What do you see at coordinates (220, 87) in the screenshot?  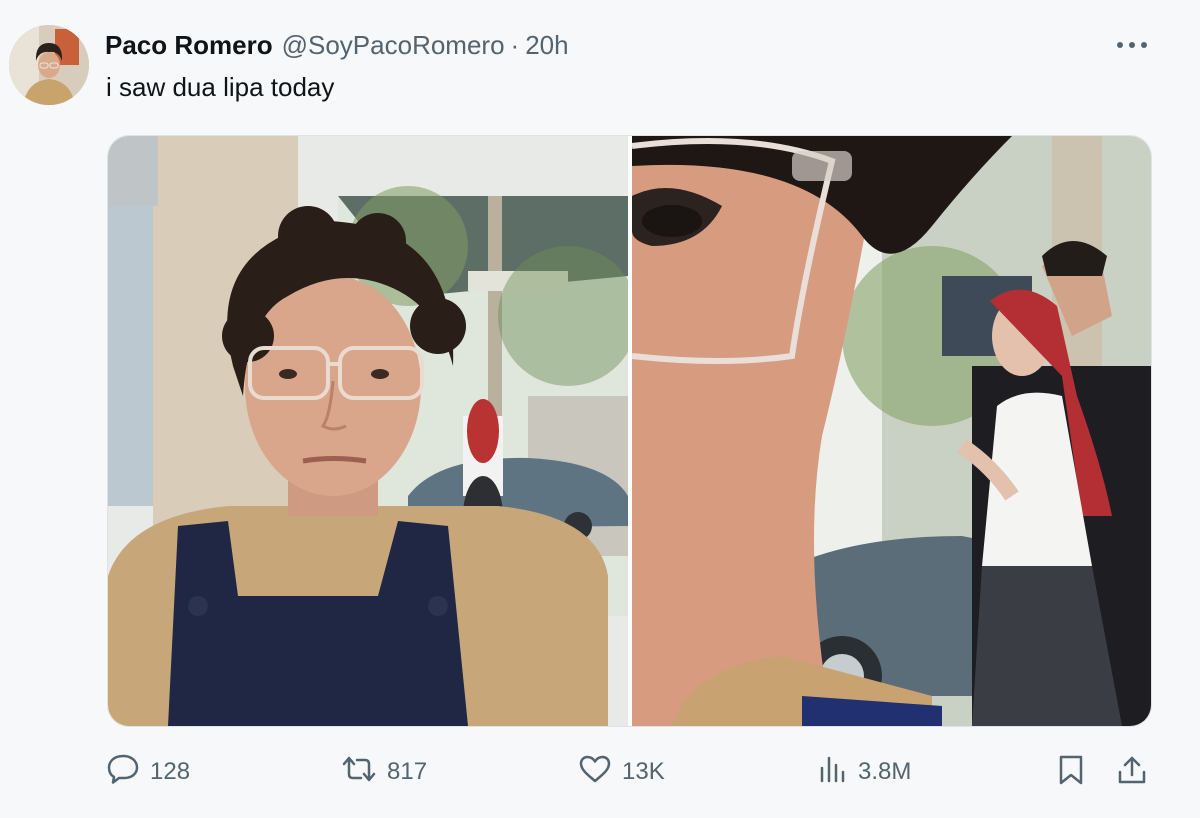 I see `tweet-text: i saw dua lipa today` at bounding box center [220, 87].